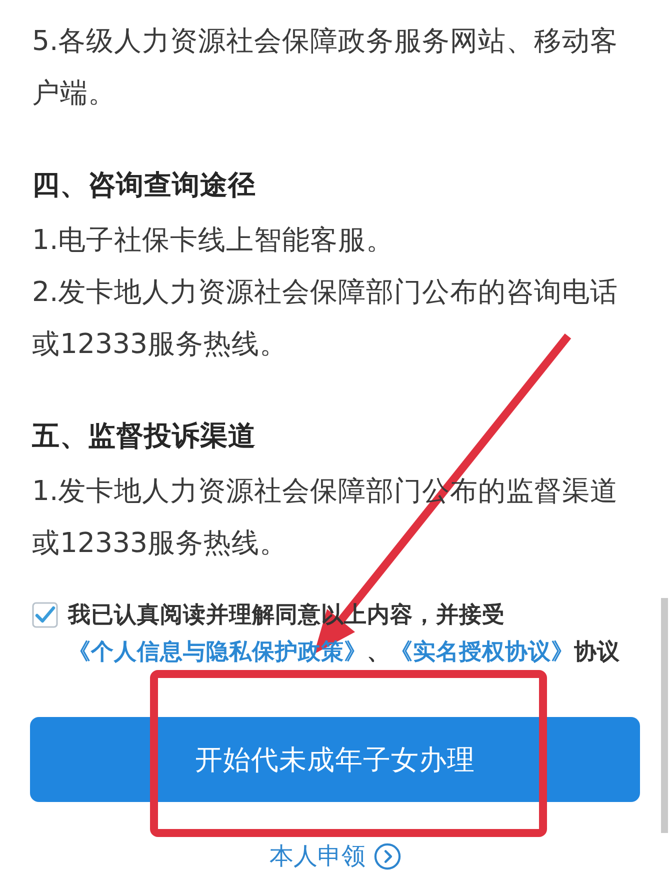  What do you see at coordinates (387, 856) in the screenshot?
I see `chevron-circle-icon` at bounding box center [387, 856].